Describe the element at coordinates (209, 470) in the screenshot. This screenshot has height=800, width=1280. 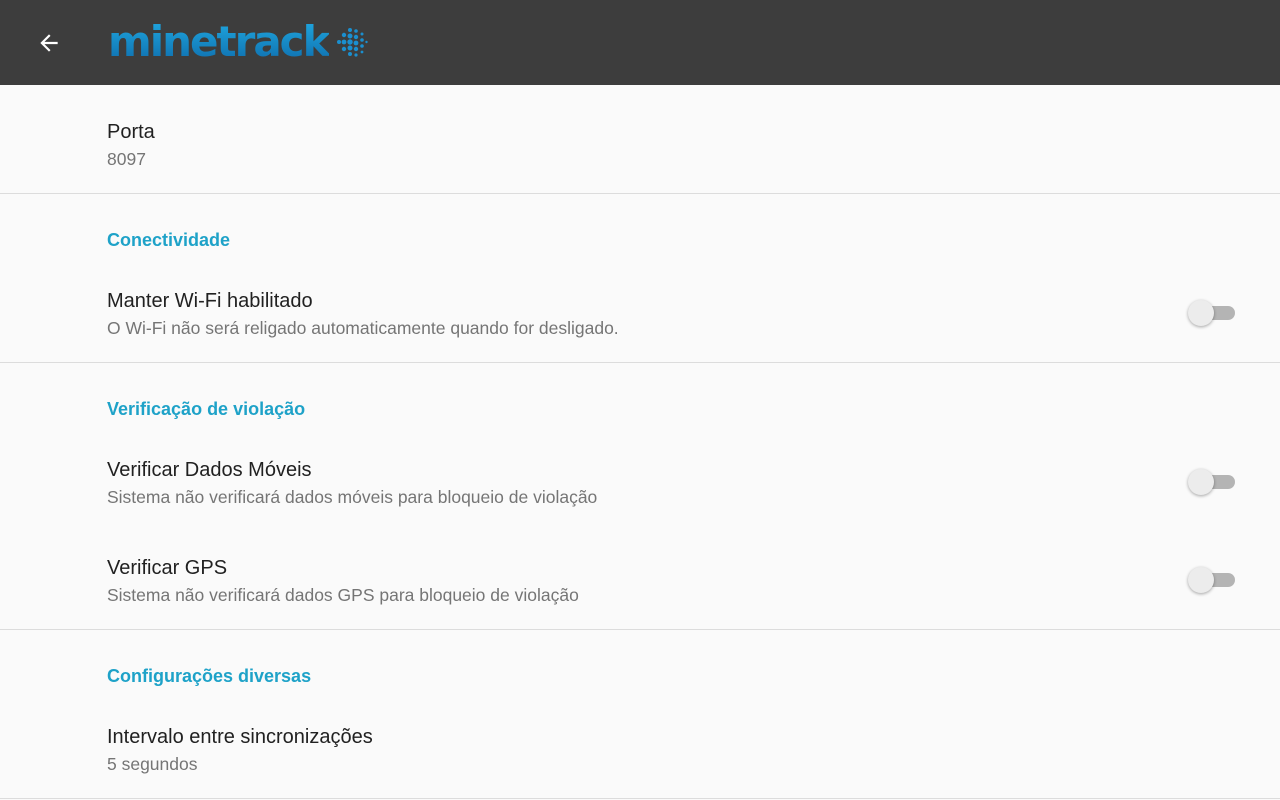
I see `mobile-data-title: Verificar Dados Móveis` at that location.